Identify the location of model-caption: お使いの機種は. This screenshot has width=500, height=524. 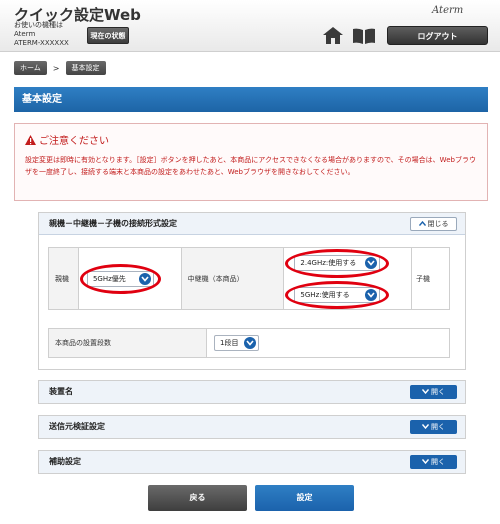
(38, 25).